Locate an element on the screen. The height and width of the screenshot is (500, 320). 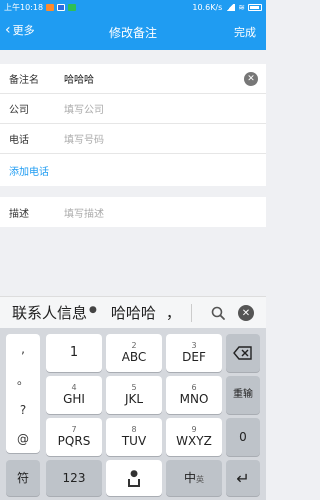
key-2-num: 2 is located at coordinates (134, 345).